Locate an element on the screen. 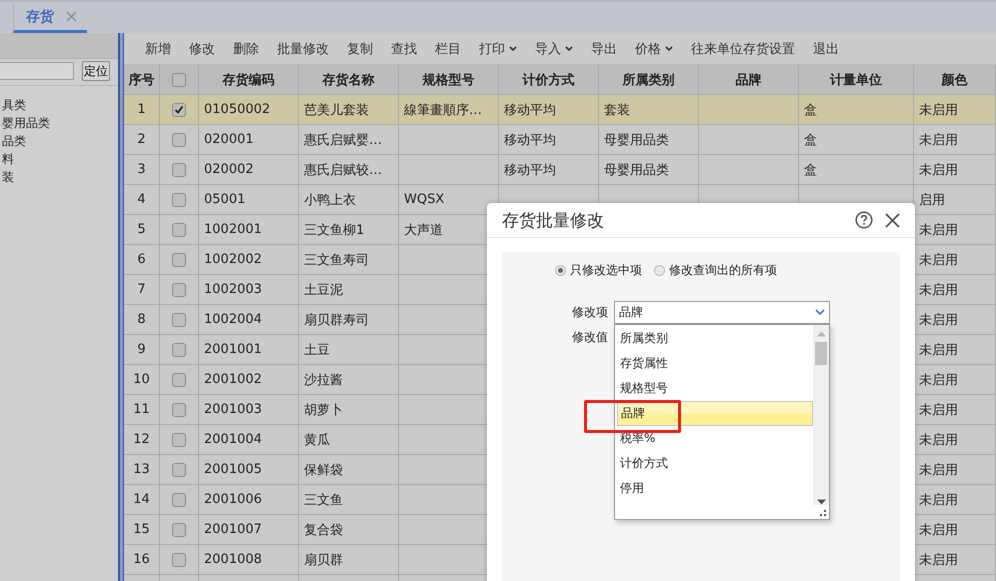  table-cell: 2001005 is located at coordinates (233, 469).